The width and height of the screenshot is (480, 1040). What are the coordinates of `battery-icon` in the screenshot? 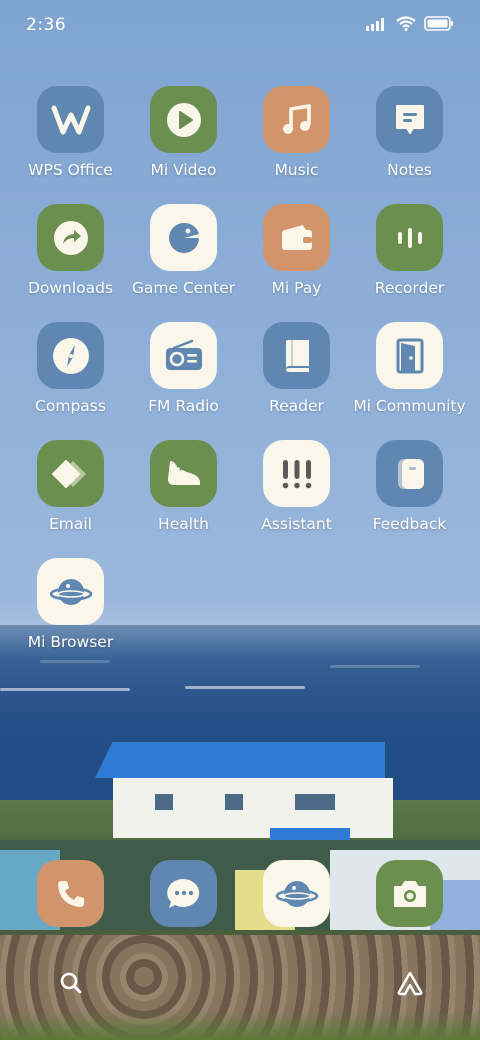 It's located at (438, 23).